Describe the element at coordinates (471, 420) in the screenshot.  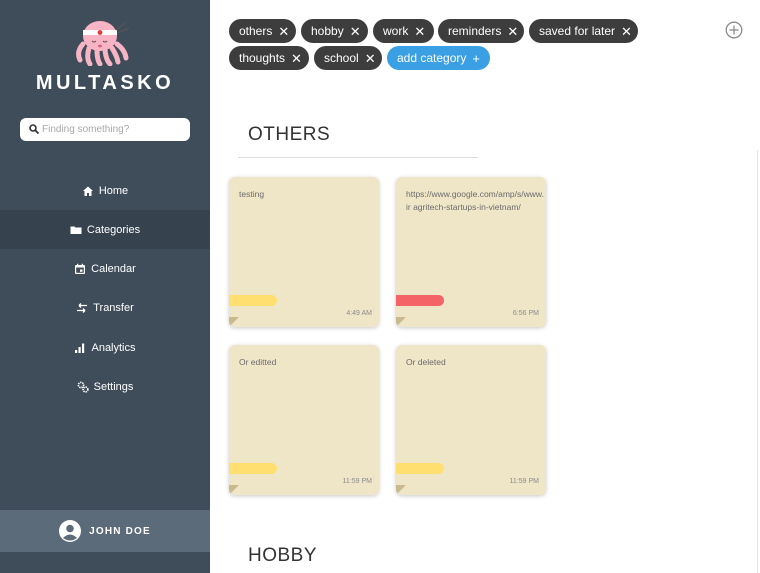
I see `note-card: Or deleted 11:59 PM` at that location.